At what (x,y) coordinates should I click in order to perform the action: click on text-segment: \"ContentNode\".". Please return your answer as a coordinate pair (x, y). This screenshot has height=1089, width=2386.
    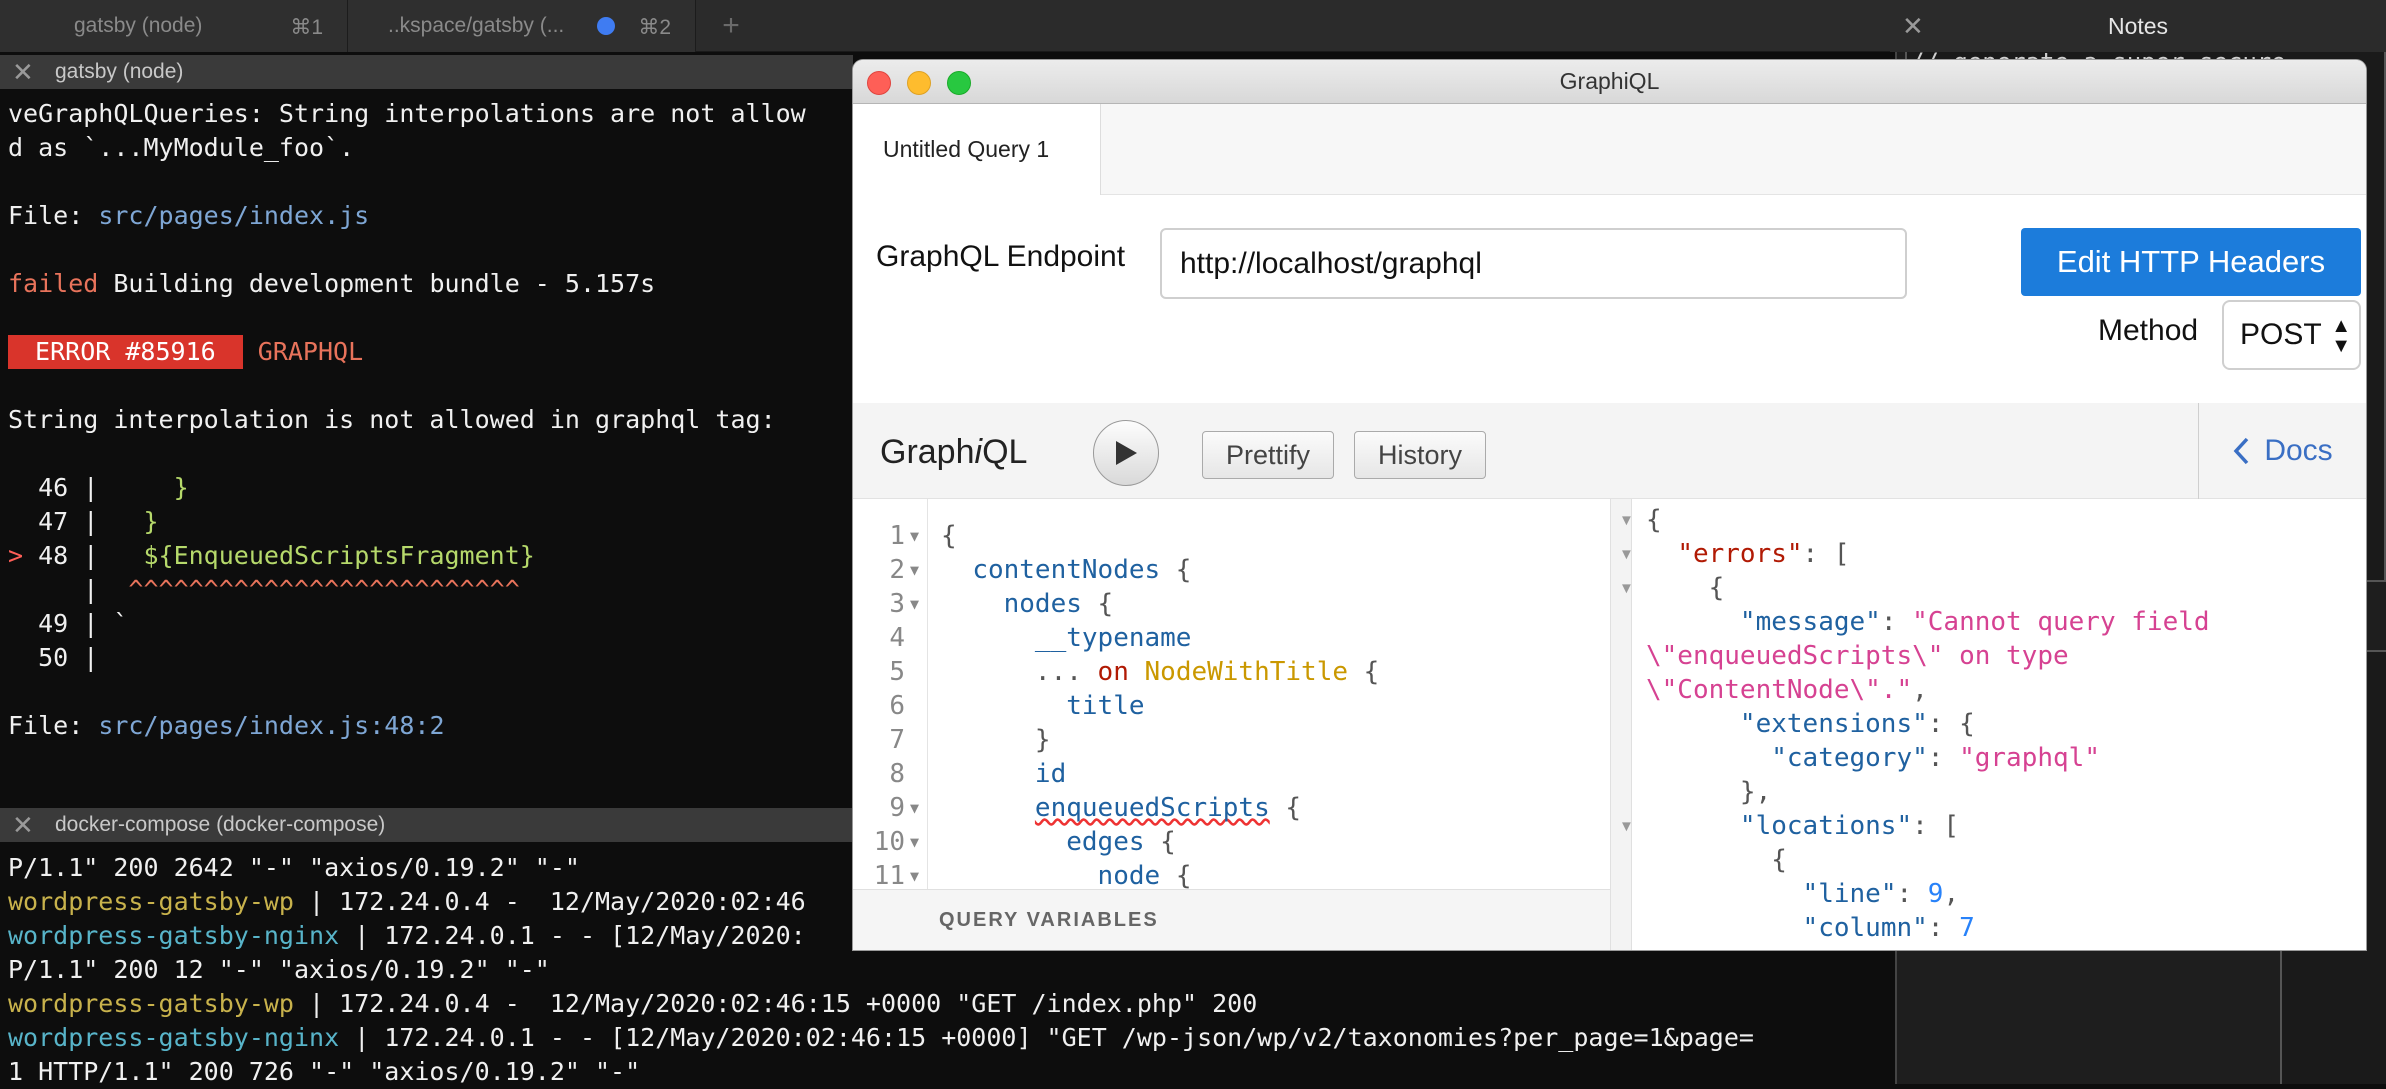
    Looking at the image, I should click on (1779, 690).